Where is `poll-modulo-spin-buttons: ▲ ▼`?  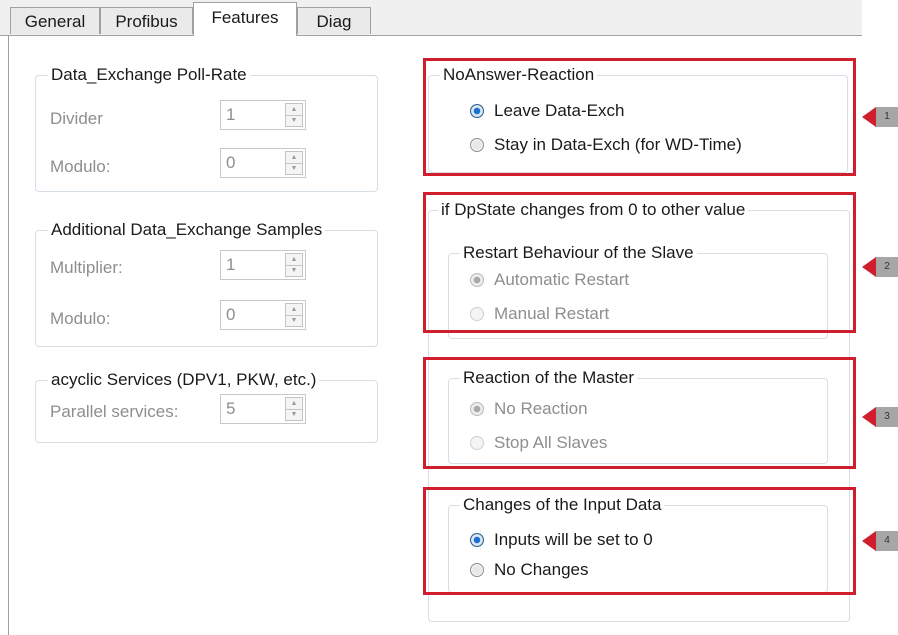
poll-modulo-spin-buttons: ▲ ▼ is located at coordinates (294, 163).